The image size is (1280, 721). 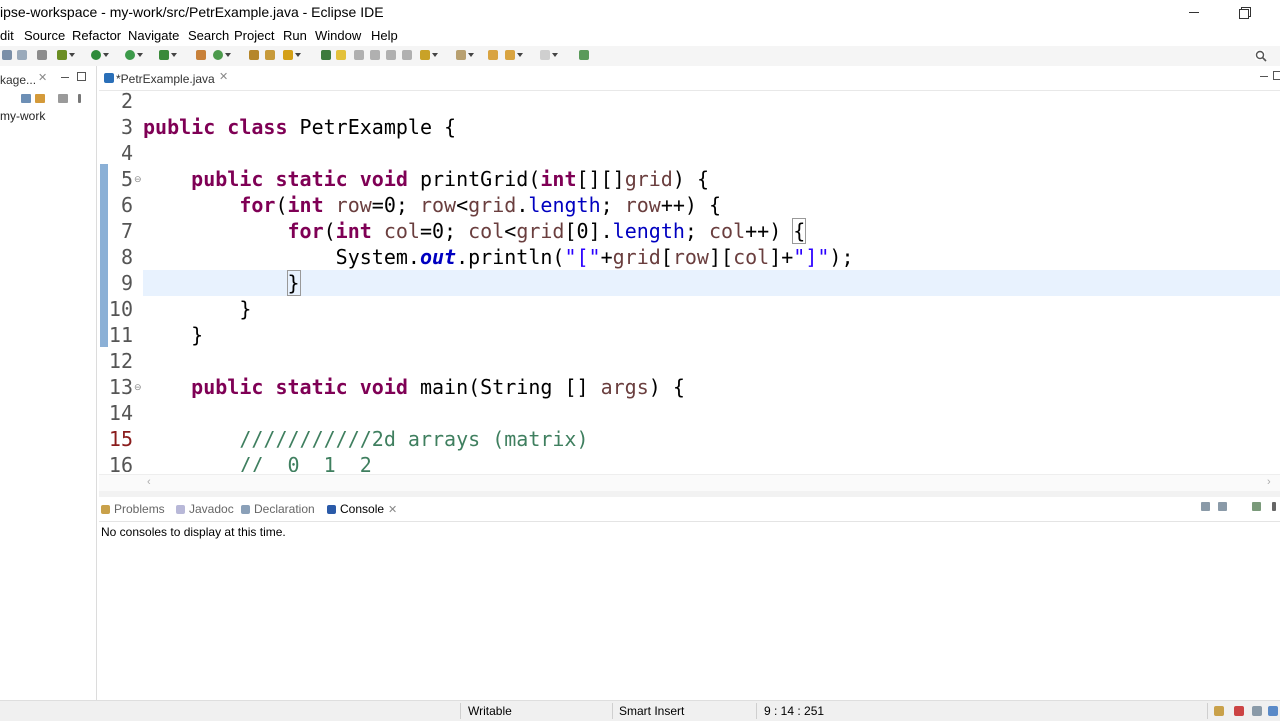 I want to click on minimize-editor-icon, so click(x=1264, y=76).